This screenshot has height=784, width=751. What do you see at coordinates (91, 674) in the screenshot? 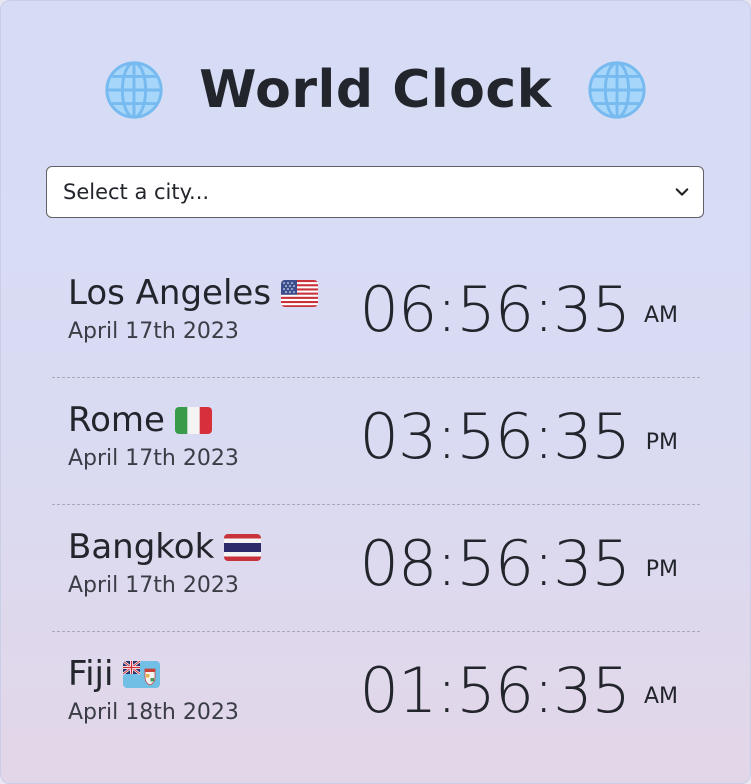
I see `city-name: Fiji` at bounding box center [91, 674].